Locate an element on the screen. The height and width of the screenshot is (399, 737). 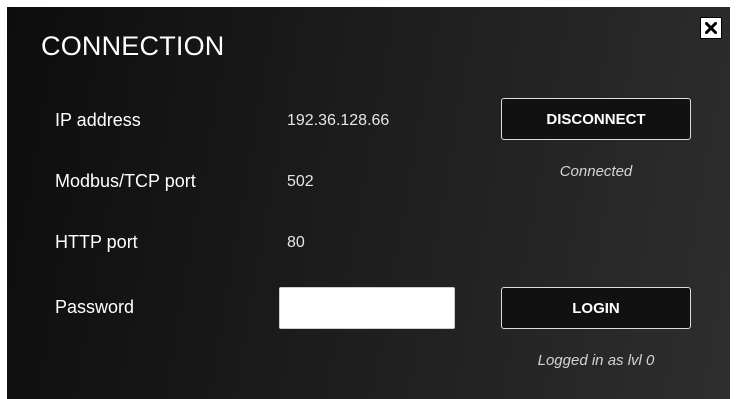
login-status: Logged in as lvl 0 is located at coordinates (596, 360).